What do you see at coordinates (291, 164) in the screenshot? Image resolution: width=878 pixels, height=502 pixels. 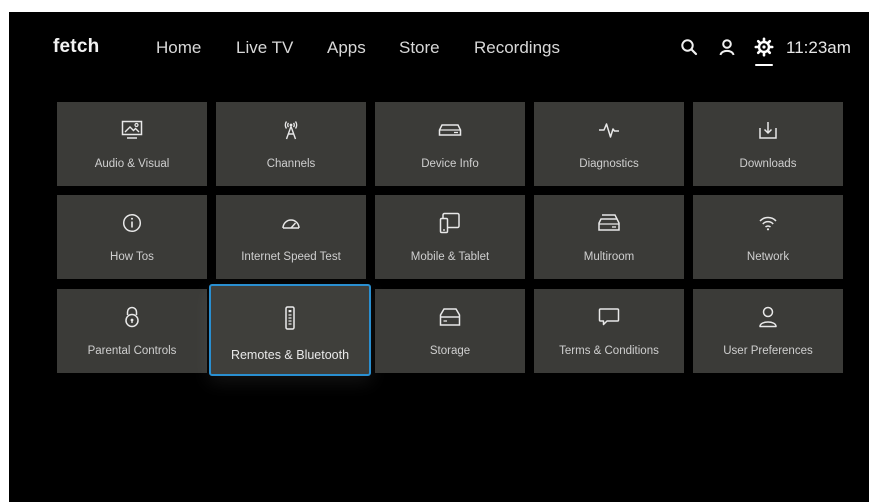 I see `tile-label: Channels` at bounding box center [291, 164].